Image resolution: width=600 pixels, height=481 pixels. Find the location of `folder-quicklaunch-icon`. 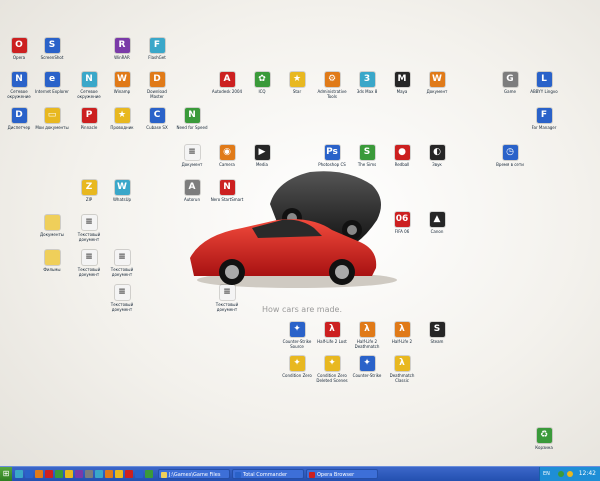

folder-quicklaunch-icon is located at coordinates (69, 474).